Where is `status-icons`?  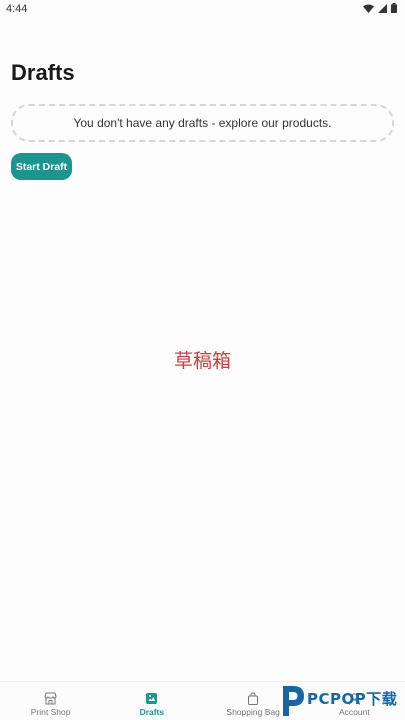 status-icons is located at coordinates (380, 8).